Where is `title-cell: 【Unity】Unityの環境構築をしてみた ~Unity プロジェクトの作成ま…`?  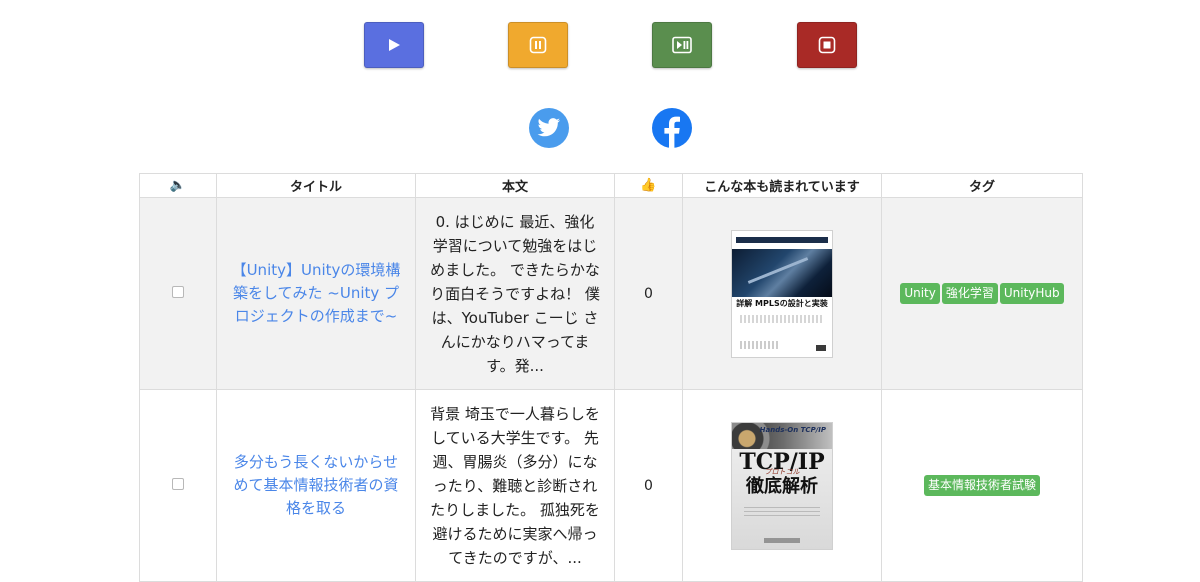 title-cell: 【Unity】Unityの環境構築をしてみた ~Unity プロジェクトの作成ま… is located at coordinates (316, 293).